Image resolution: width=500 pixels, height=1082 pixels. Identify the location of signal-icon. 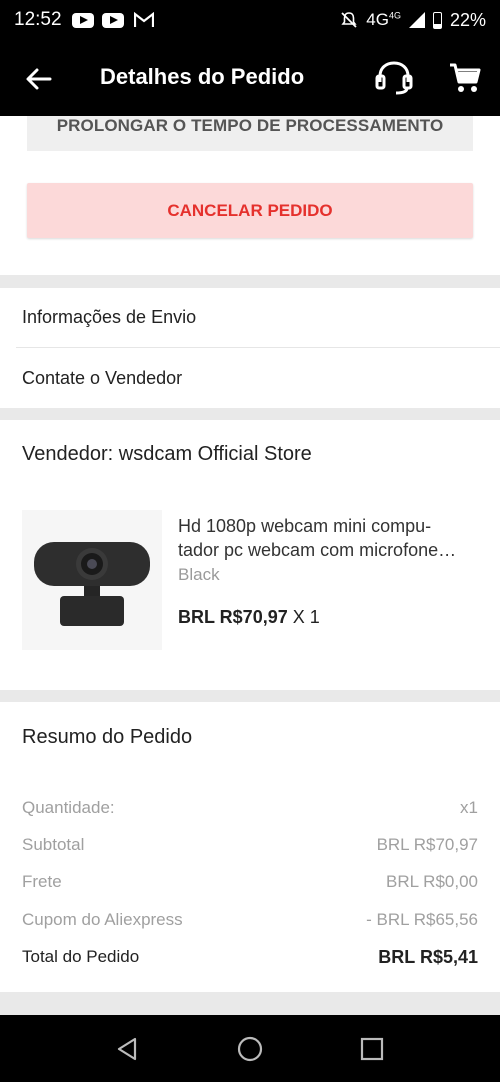
(416, 20).